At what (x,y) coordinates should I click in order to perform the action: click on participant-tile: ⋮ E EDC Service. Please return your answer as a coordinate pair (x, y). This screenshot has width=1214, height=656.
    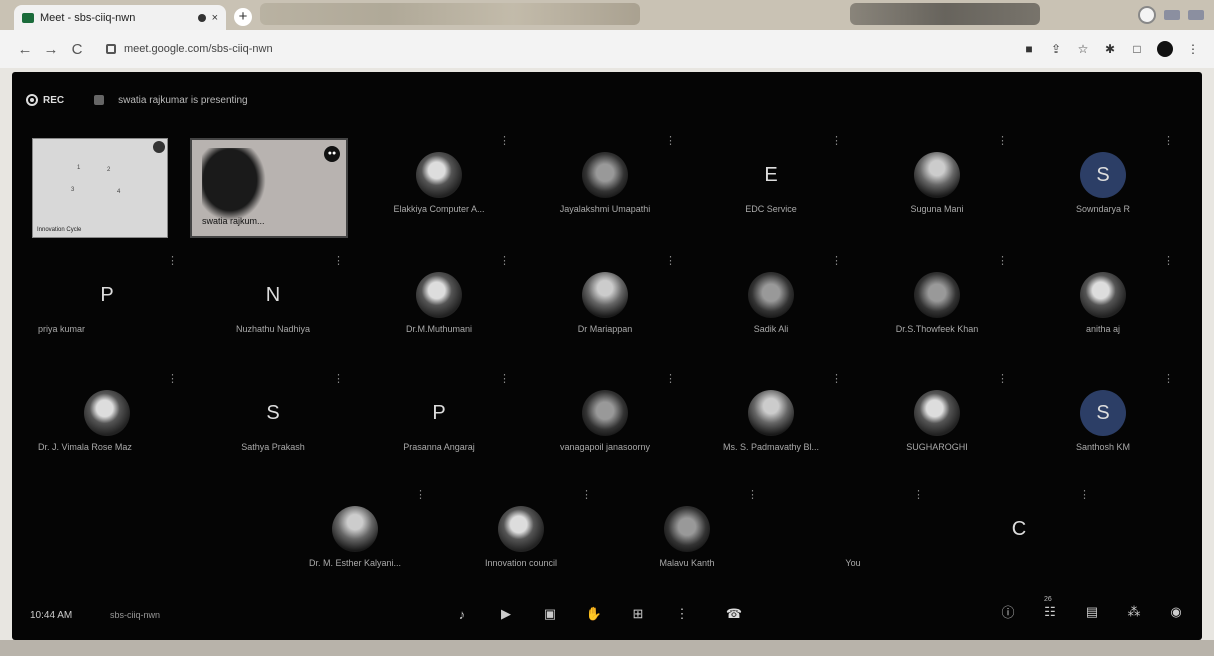
    Looking at the image, I should click on (771, 180).